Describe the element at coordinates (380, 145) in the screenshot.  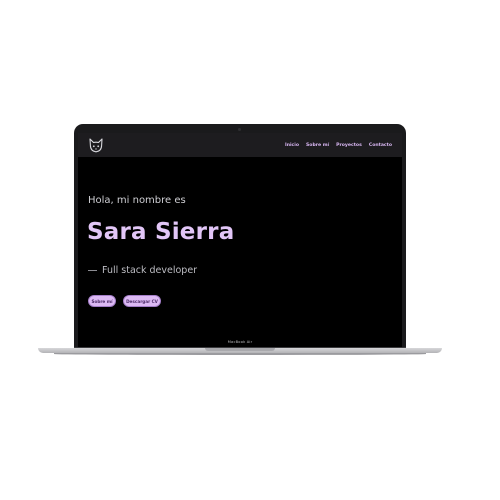
I see `nav-link-contacto: Contacto` at that location.